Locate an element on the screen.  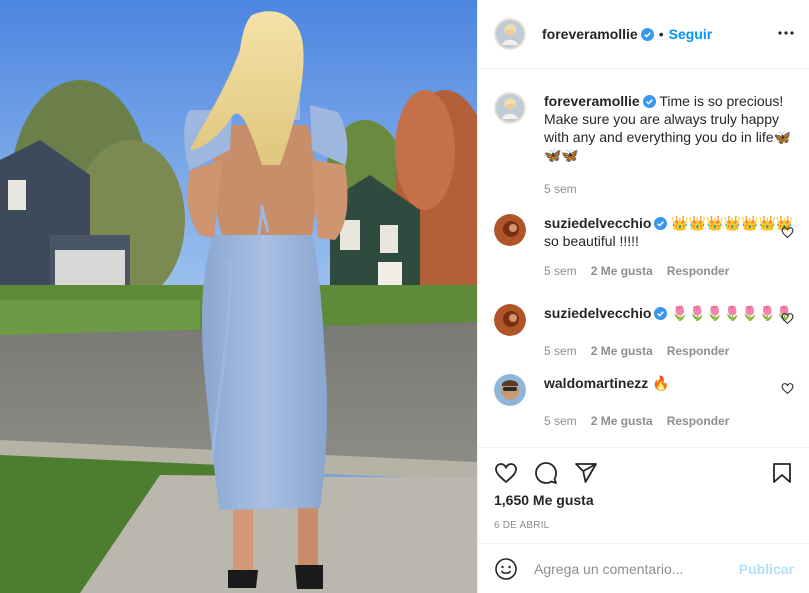
caption-age: 5 sem is located at coordinates (560, 189).